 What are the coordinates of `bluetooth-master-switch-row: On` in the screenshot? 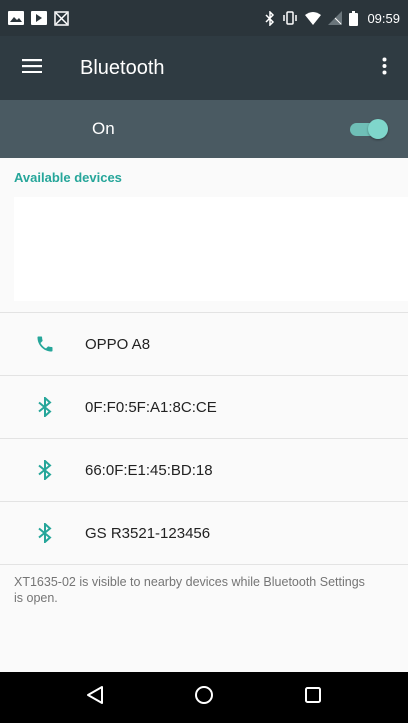 It's located at (204, 129).